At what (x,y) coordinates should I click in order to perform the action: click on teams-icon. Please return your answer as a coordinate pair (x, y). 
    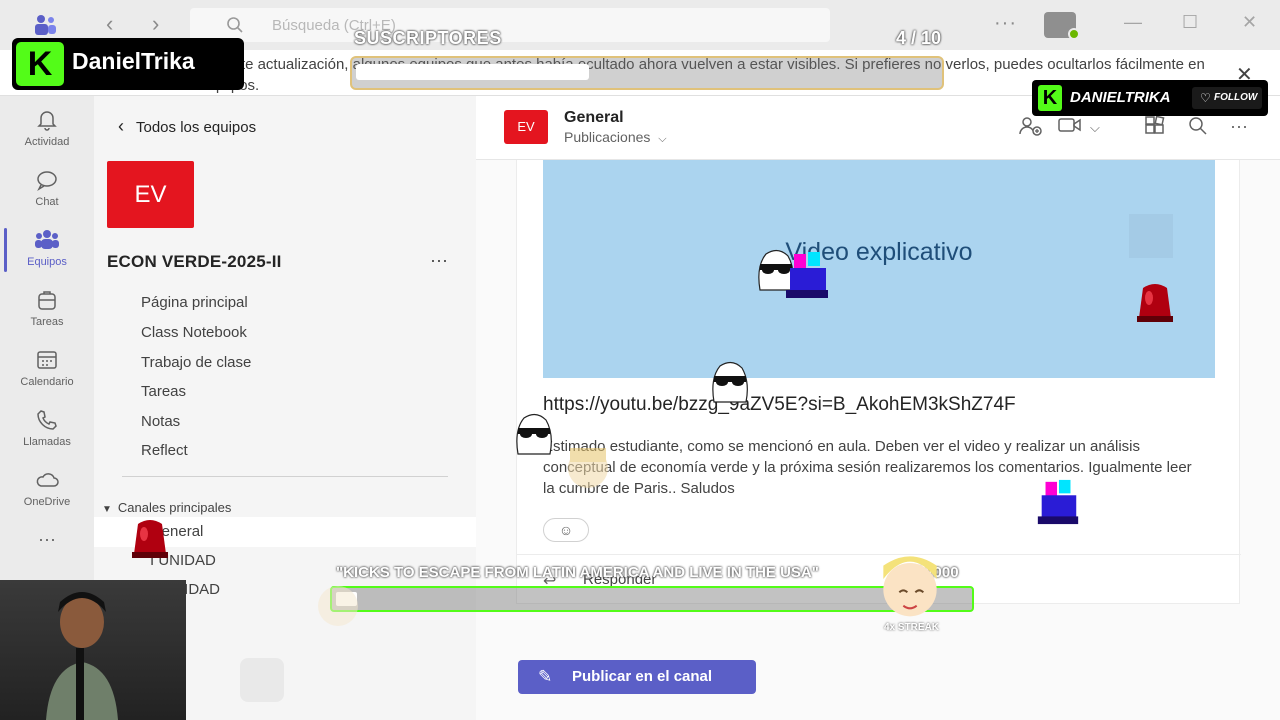
    Looking at the image, I should click on (47, 241).